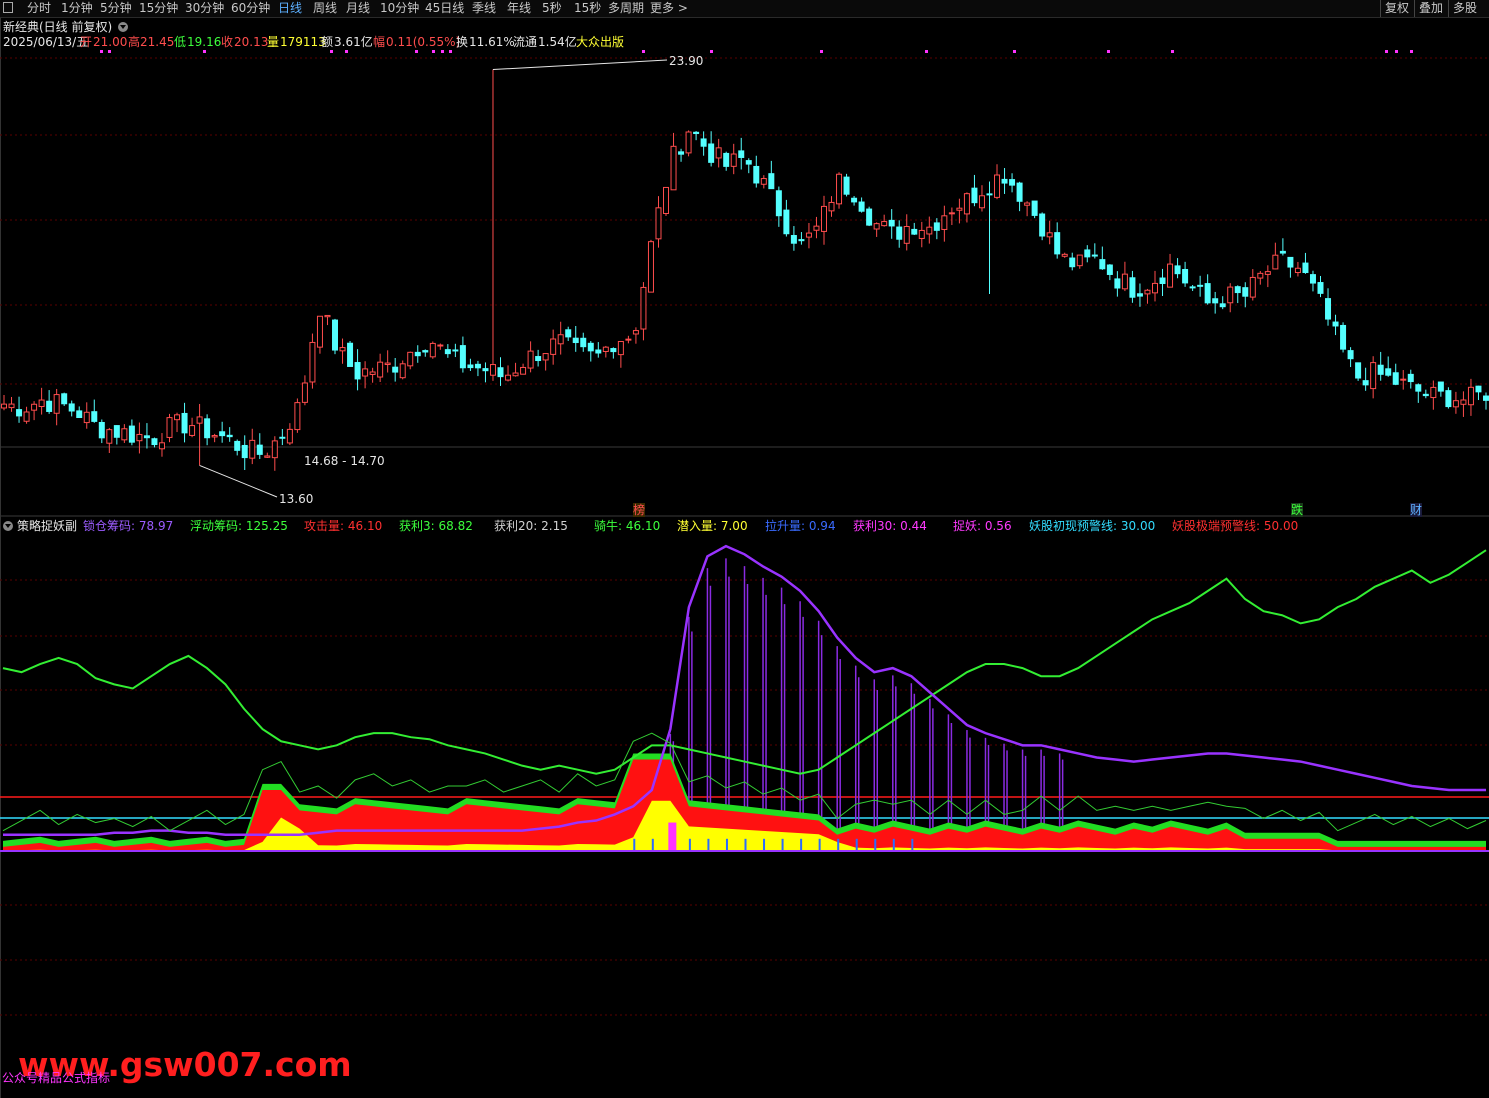  Describe the element at coordinates (250, 8) in the screenshot. I see `period-tab-5: 60分钟` at that location.